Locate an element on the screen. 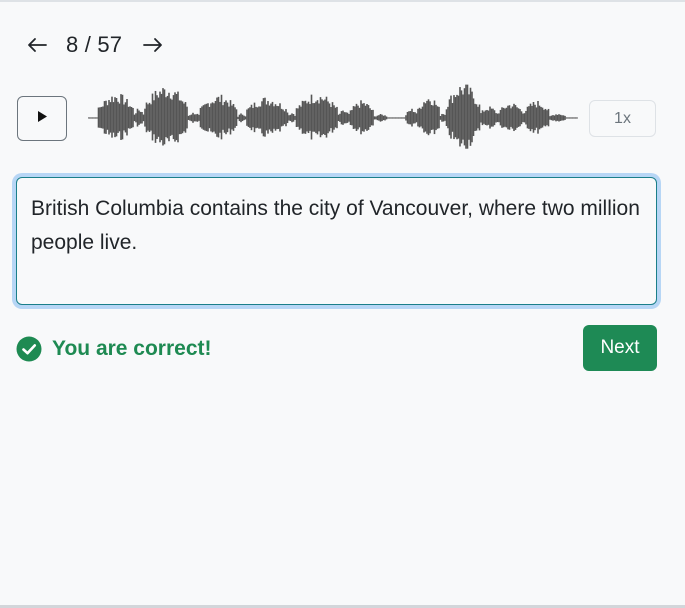  audio-waveform is located at coordinates (334, 120).